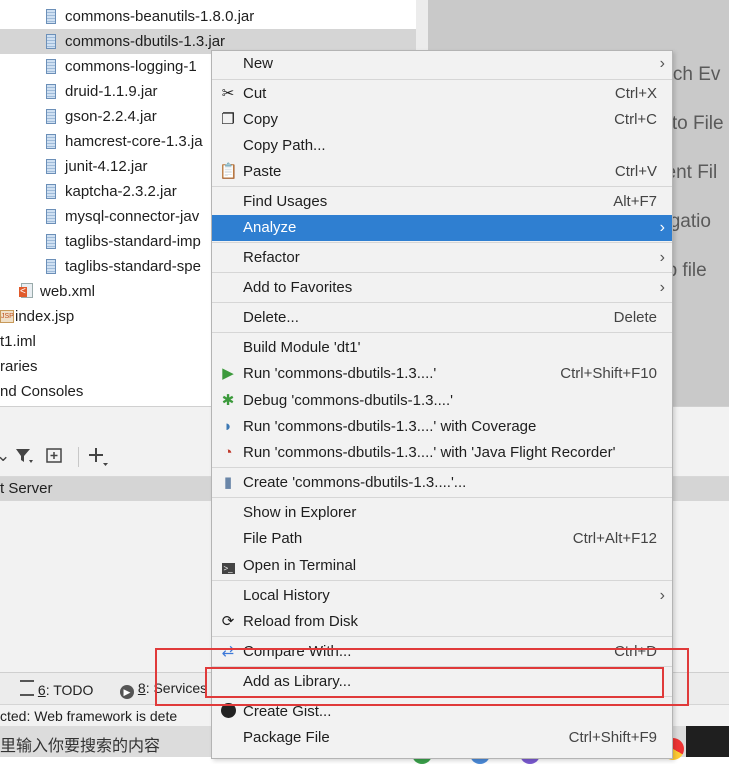  Describe the element at coordinates (56, 689) in the screenshot. I see `tab-todo: 6: TODO` at that location.